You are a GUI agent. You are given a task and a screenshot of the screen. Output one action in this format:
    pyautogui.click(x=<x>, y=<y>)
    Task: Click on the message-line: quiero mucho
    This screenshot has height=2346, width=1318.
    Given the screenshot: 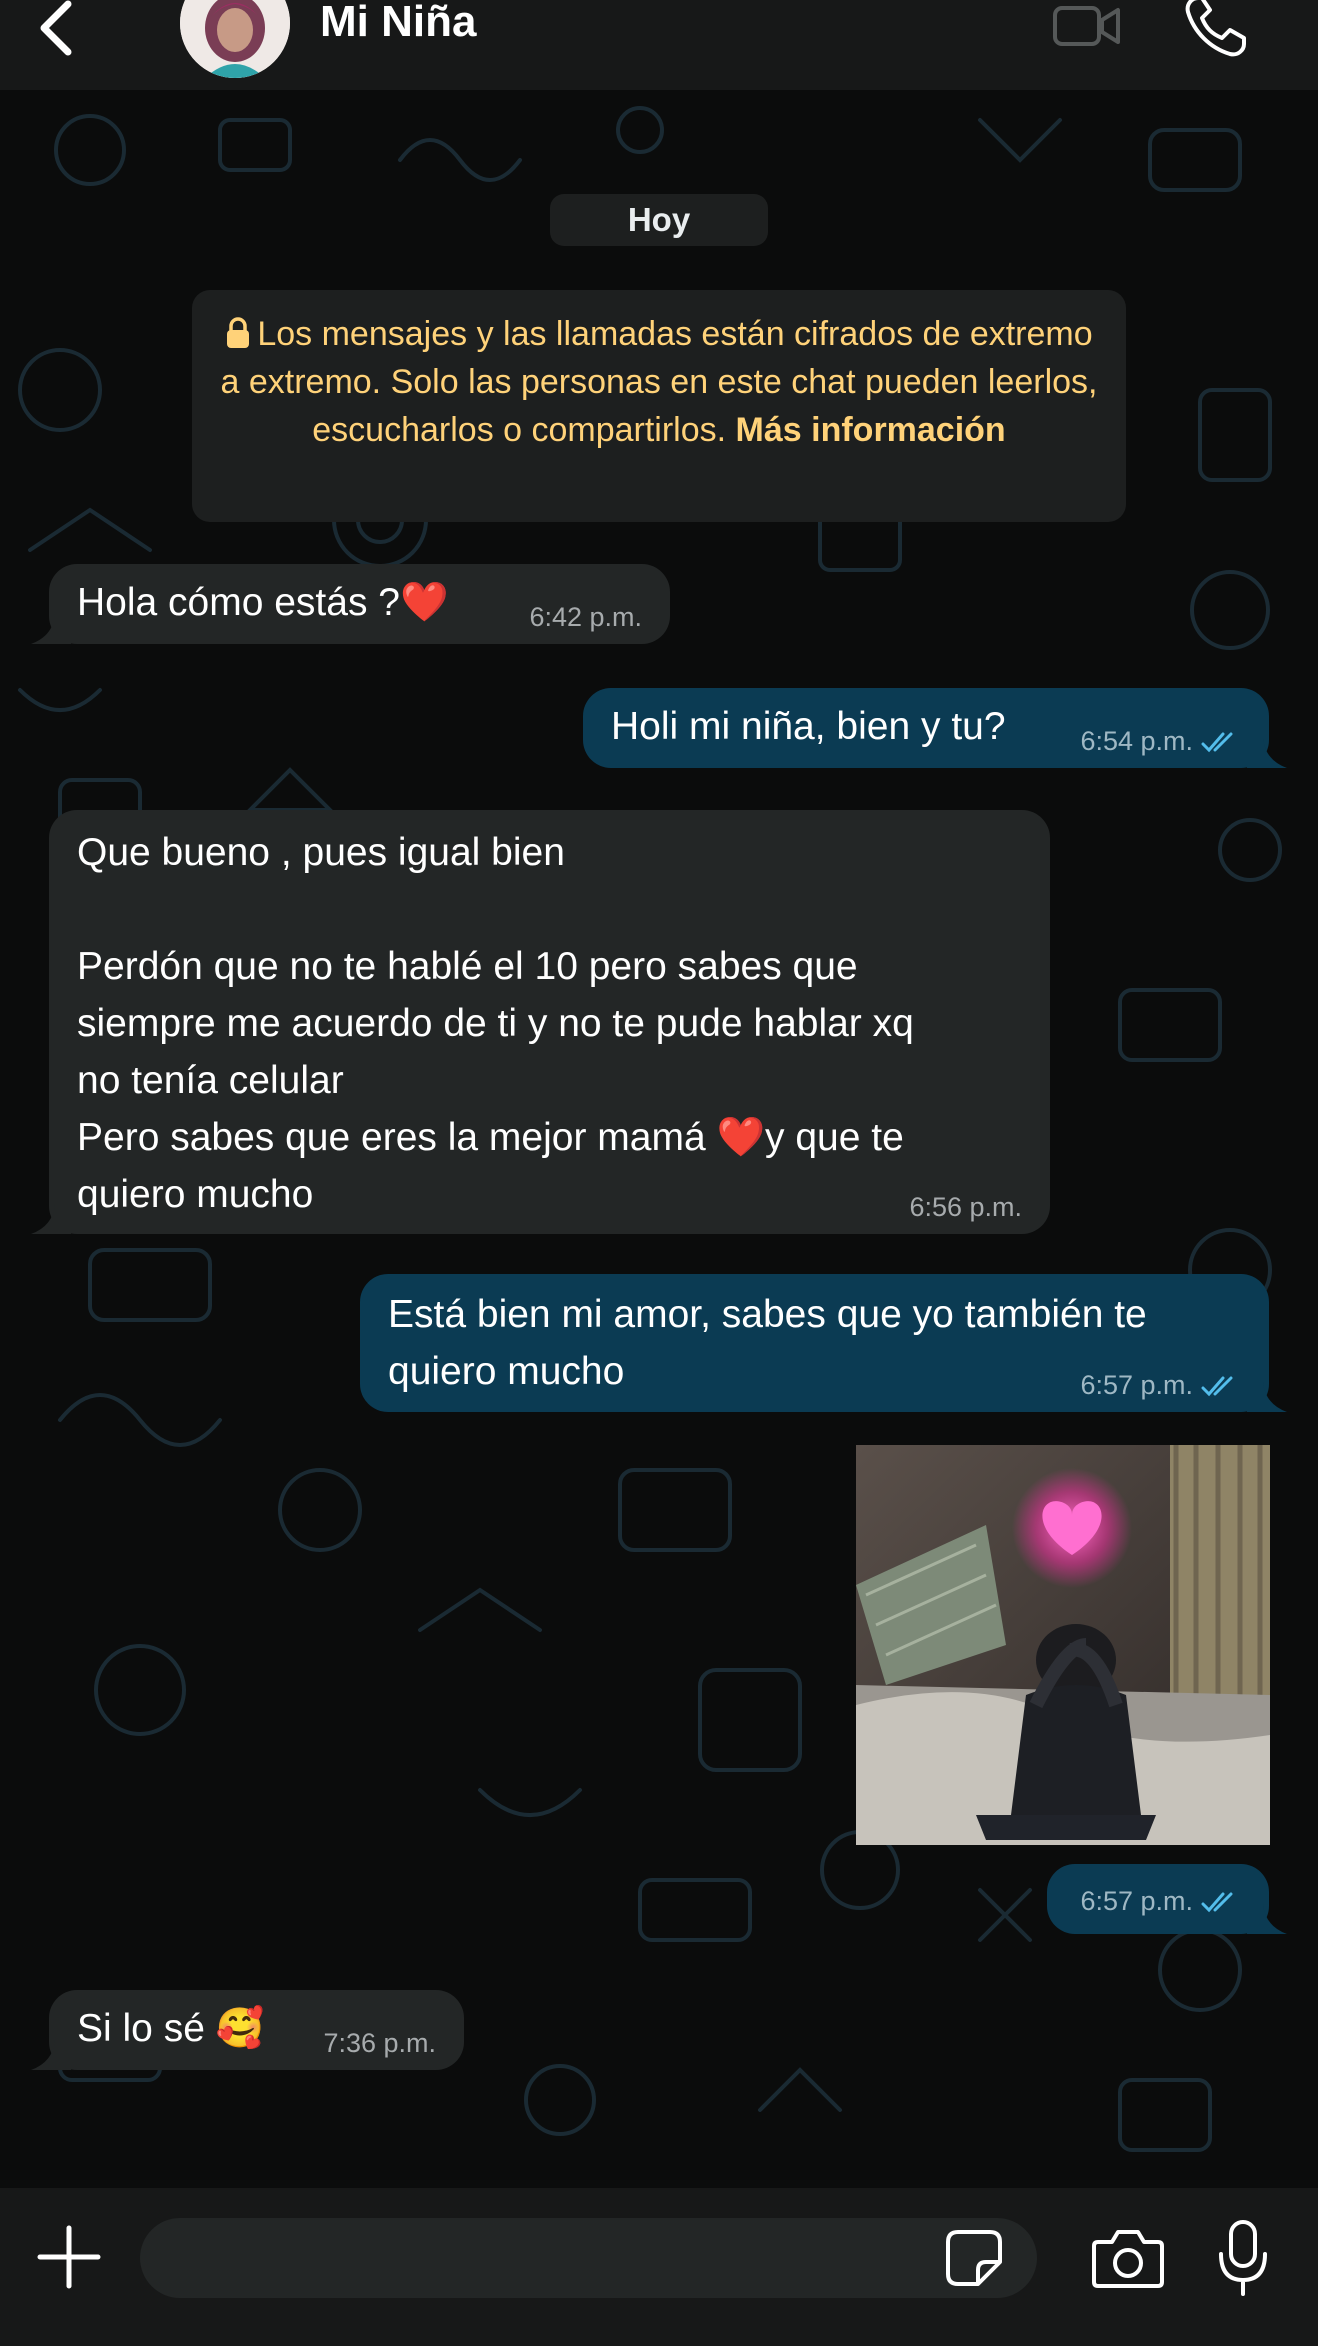 What is the action you would take?
    pyautogui.click(x=195, y=1194)
    